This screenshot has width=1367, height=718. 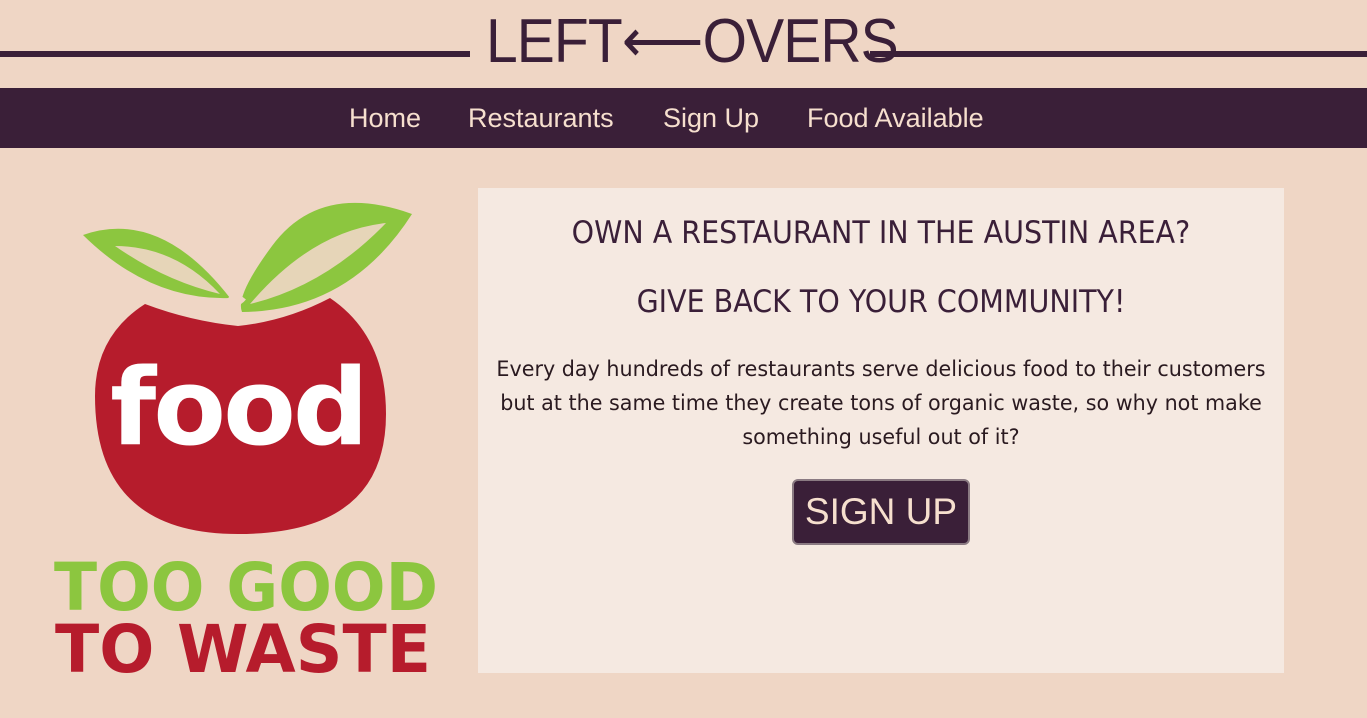 What do you see at coordinates (385, 118) in the screenshot?
I see `nav-item-home: Home` at bounding box center [385, 118].